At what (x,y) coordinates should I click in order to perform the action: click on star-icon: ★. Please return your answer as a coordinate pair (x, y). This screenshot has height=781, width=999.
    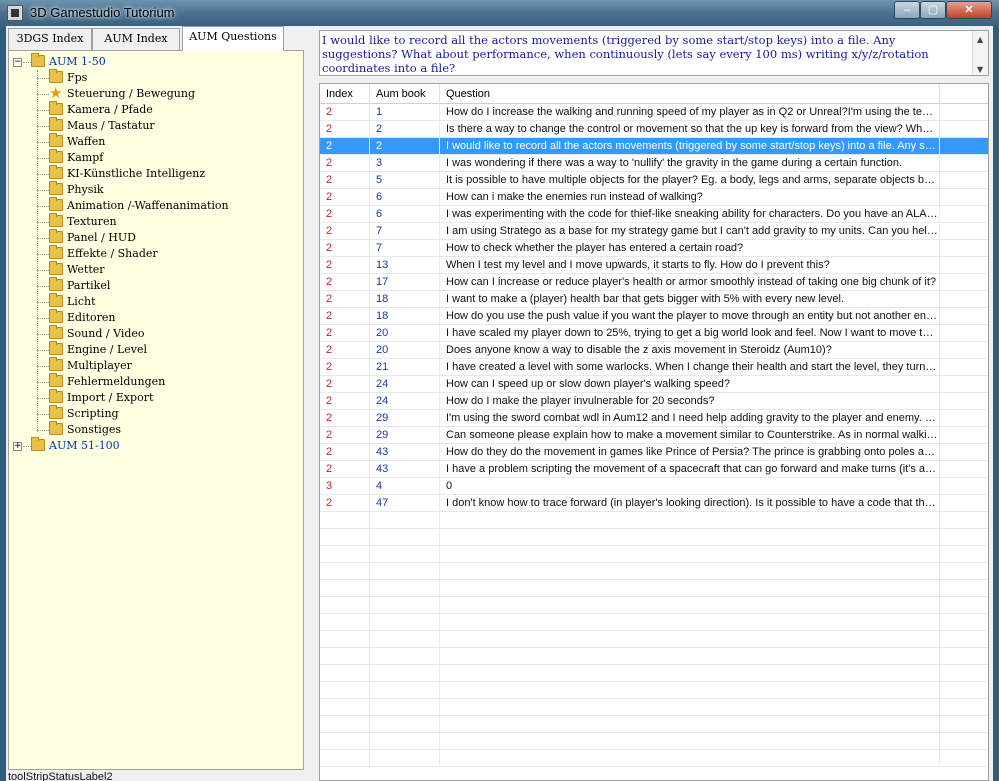
    Looking at the image, I should click on (56, 93).